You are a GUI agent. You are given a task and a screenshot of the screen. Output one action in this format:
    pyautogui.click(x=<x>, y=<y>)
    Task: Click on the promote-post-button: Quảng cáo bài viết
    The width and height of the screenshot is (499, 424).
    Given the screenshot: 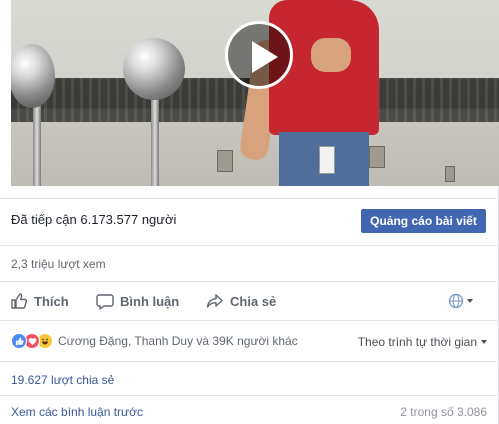 What is the action you would take?
    pyautogui.click(x=423, y=221)
    